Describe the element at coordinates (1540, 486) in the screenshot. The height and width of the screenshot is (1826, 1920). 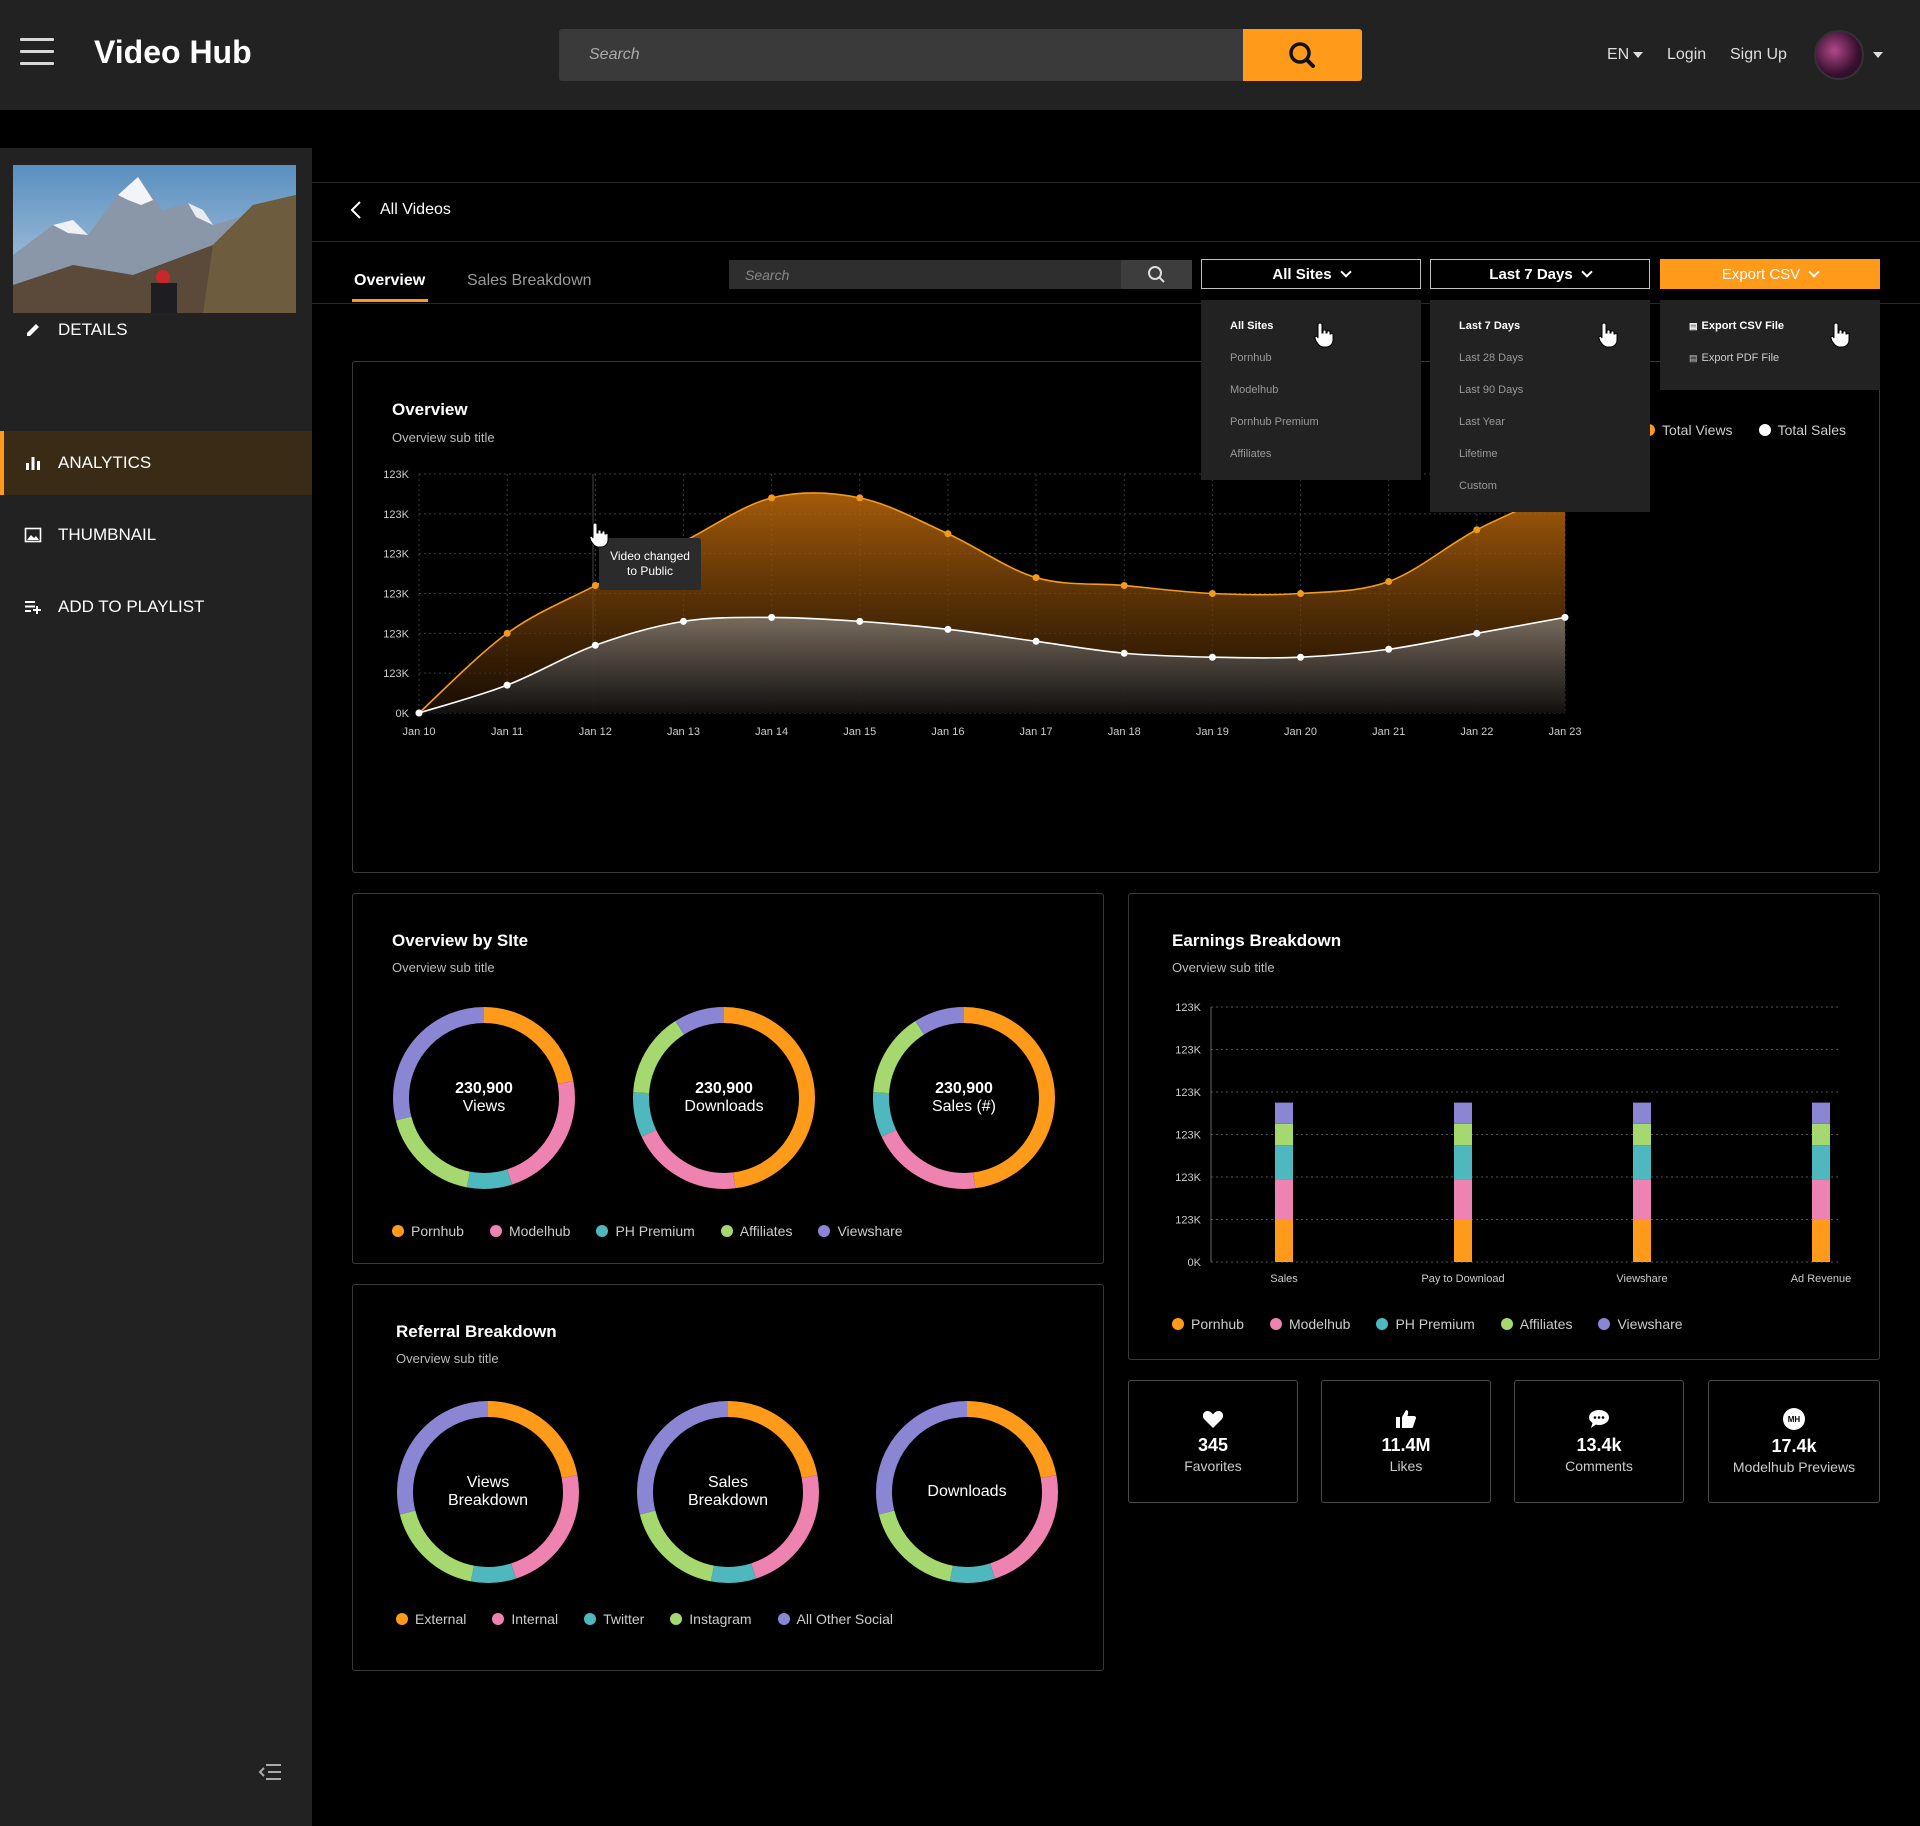
I see `range-menu-item: Custom` at that location.